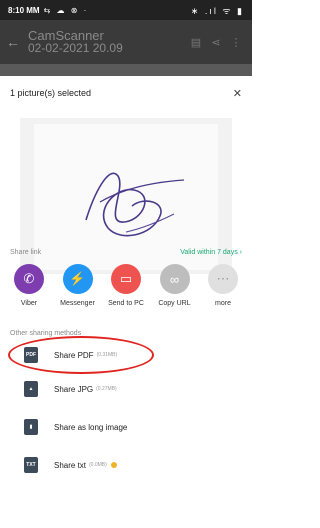  Describe the element at coordinates (106, 389) in the screenshot. I see `option-size: (0.27MB)` at that location.